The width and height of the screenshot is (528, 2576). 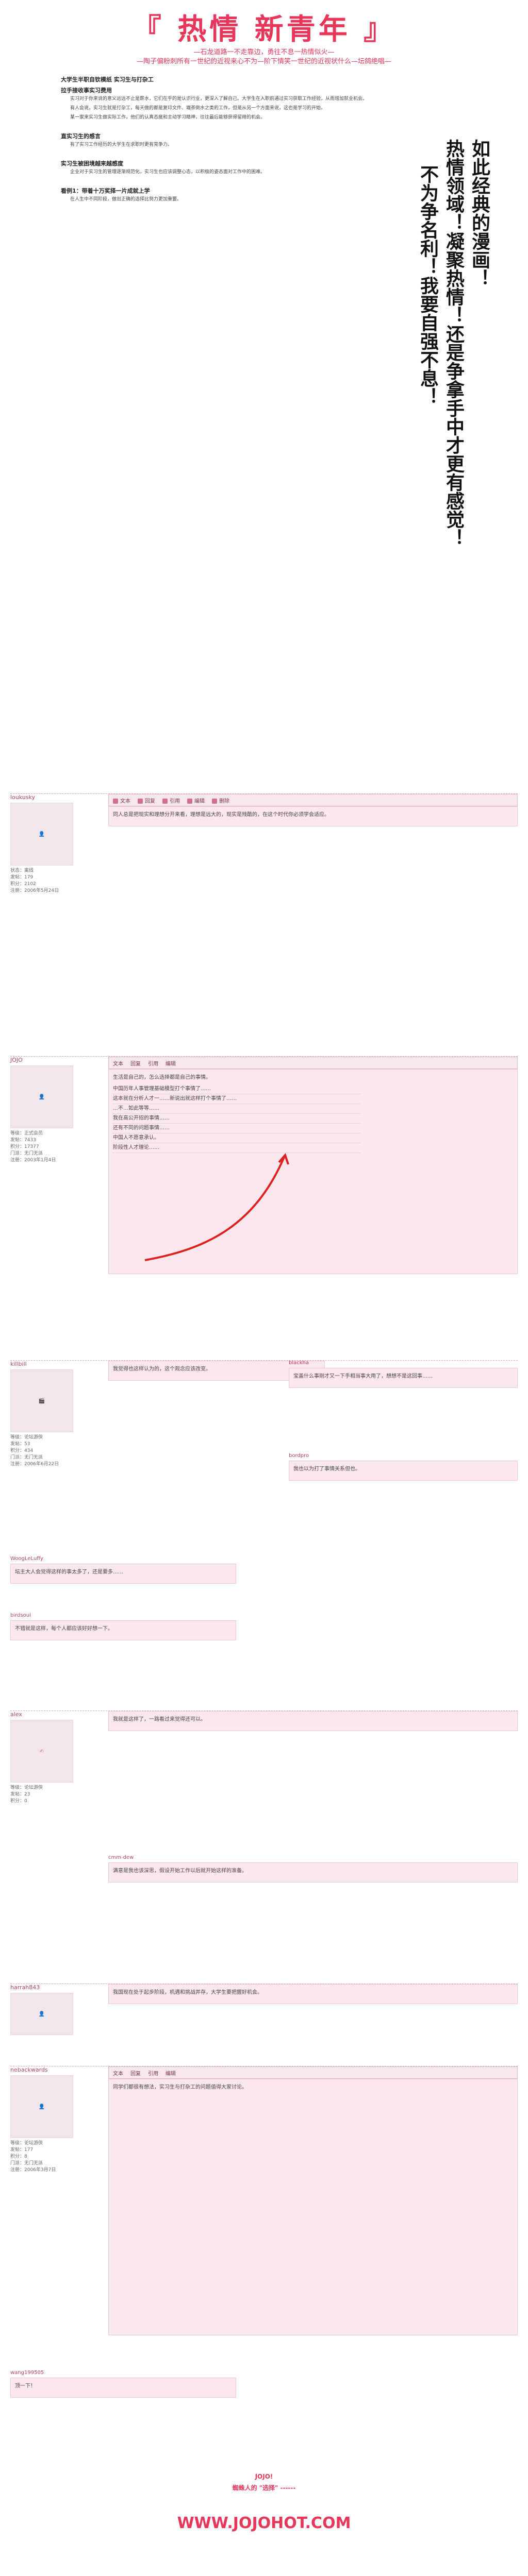 What do you see at coordinates (479, 213) in the screenshot?
I see `slogan-column-1: 如此经典的漫画！` at bounding box center [479, 213].